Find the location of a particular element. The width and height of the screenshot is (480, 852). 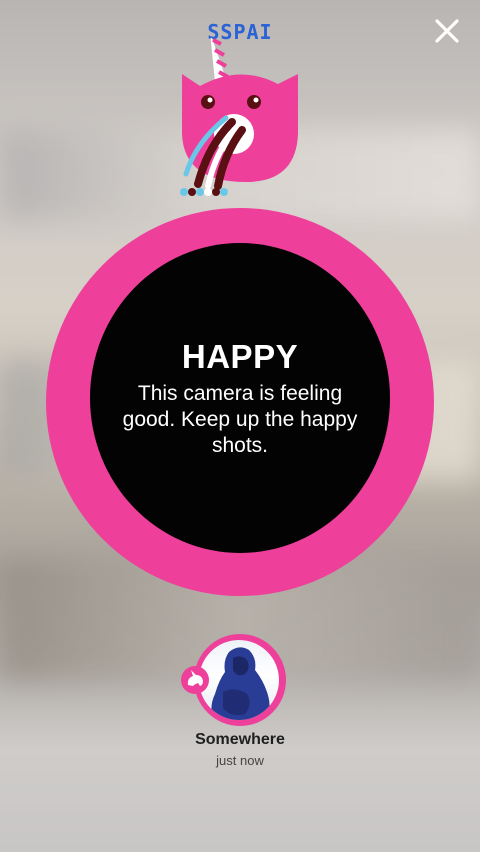

close-icon is located at coordinates (447, 31).